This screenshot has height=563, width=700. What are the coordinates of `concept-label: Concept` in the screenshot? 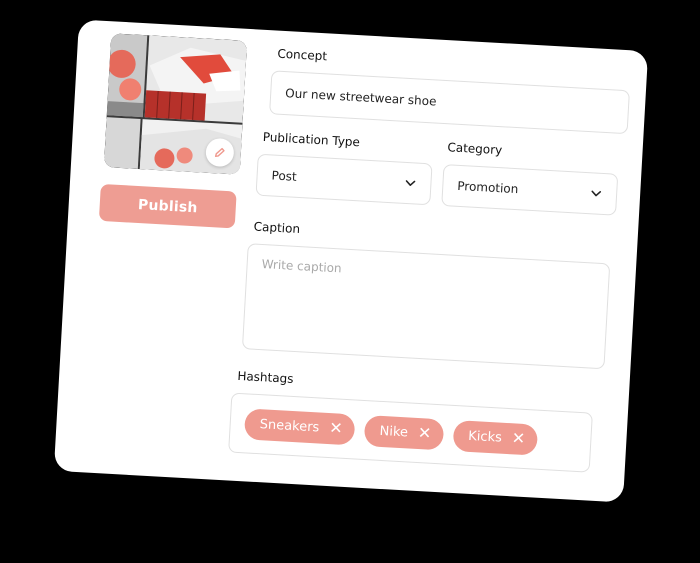 It's located at (302, 55).